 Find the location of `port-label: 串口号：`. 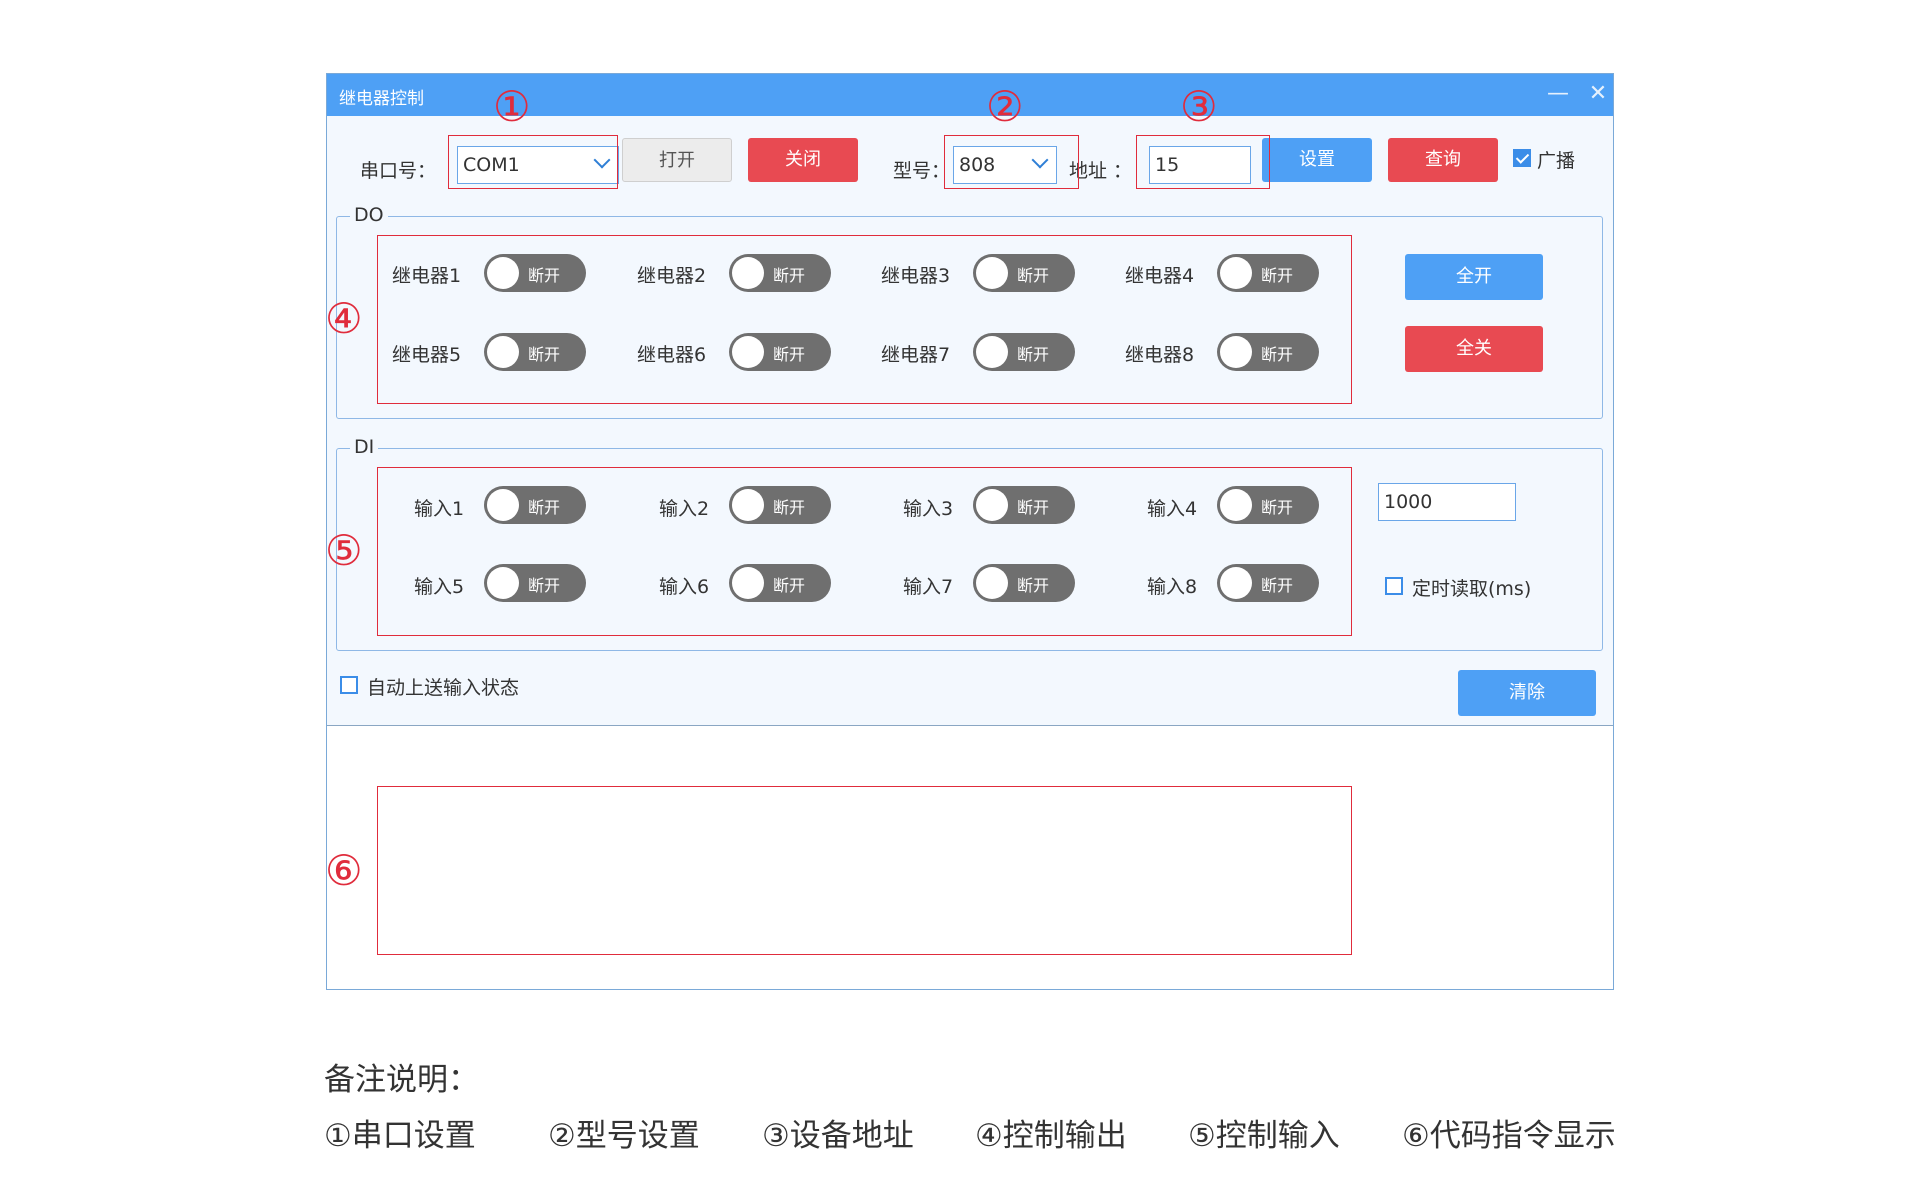

port-label: 串口号： is located at coordinates (398, 171).